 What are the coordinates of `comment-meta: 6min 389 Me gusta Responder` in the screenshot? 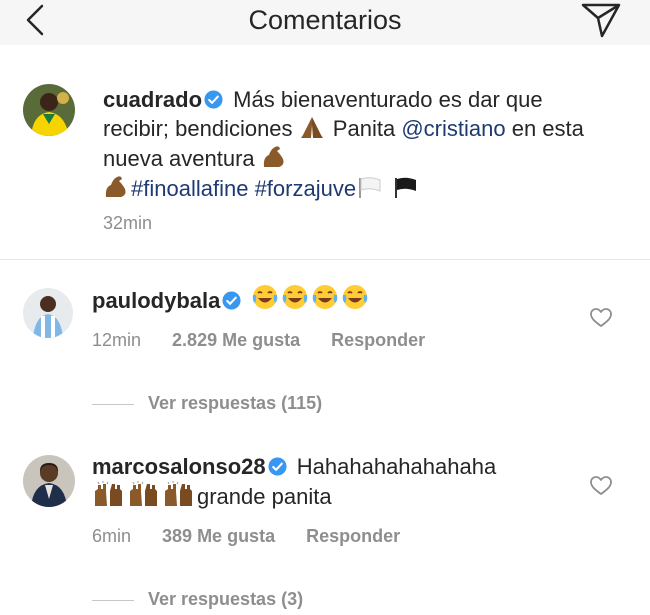 It's located at (246, 536).